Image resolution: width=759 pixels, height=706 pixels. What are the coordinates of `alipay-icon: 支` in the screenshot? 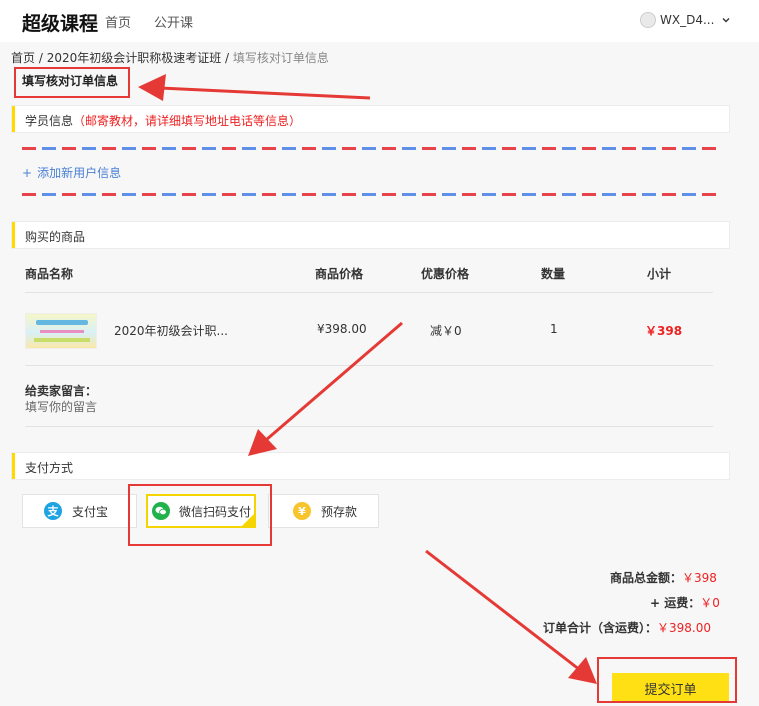 It's located at (53, 511).